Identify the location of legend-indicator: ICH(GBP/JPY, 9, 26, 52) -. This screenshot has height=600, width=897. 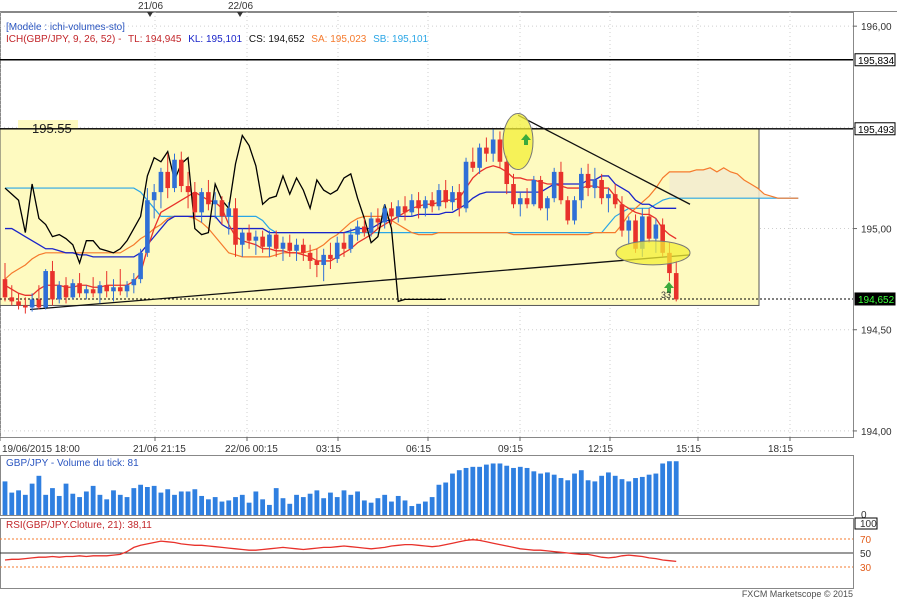
(64, 39).